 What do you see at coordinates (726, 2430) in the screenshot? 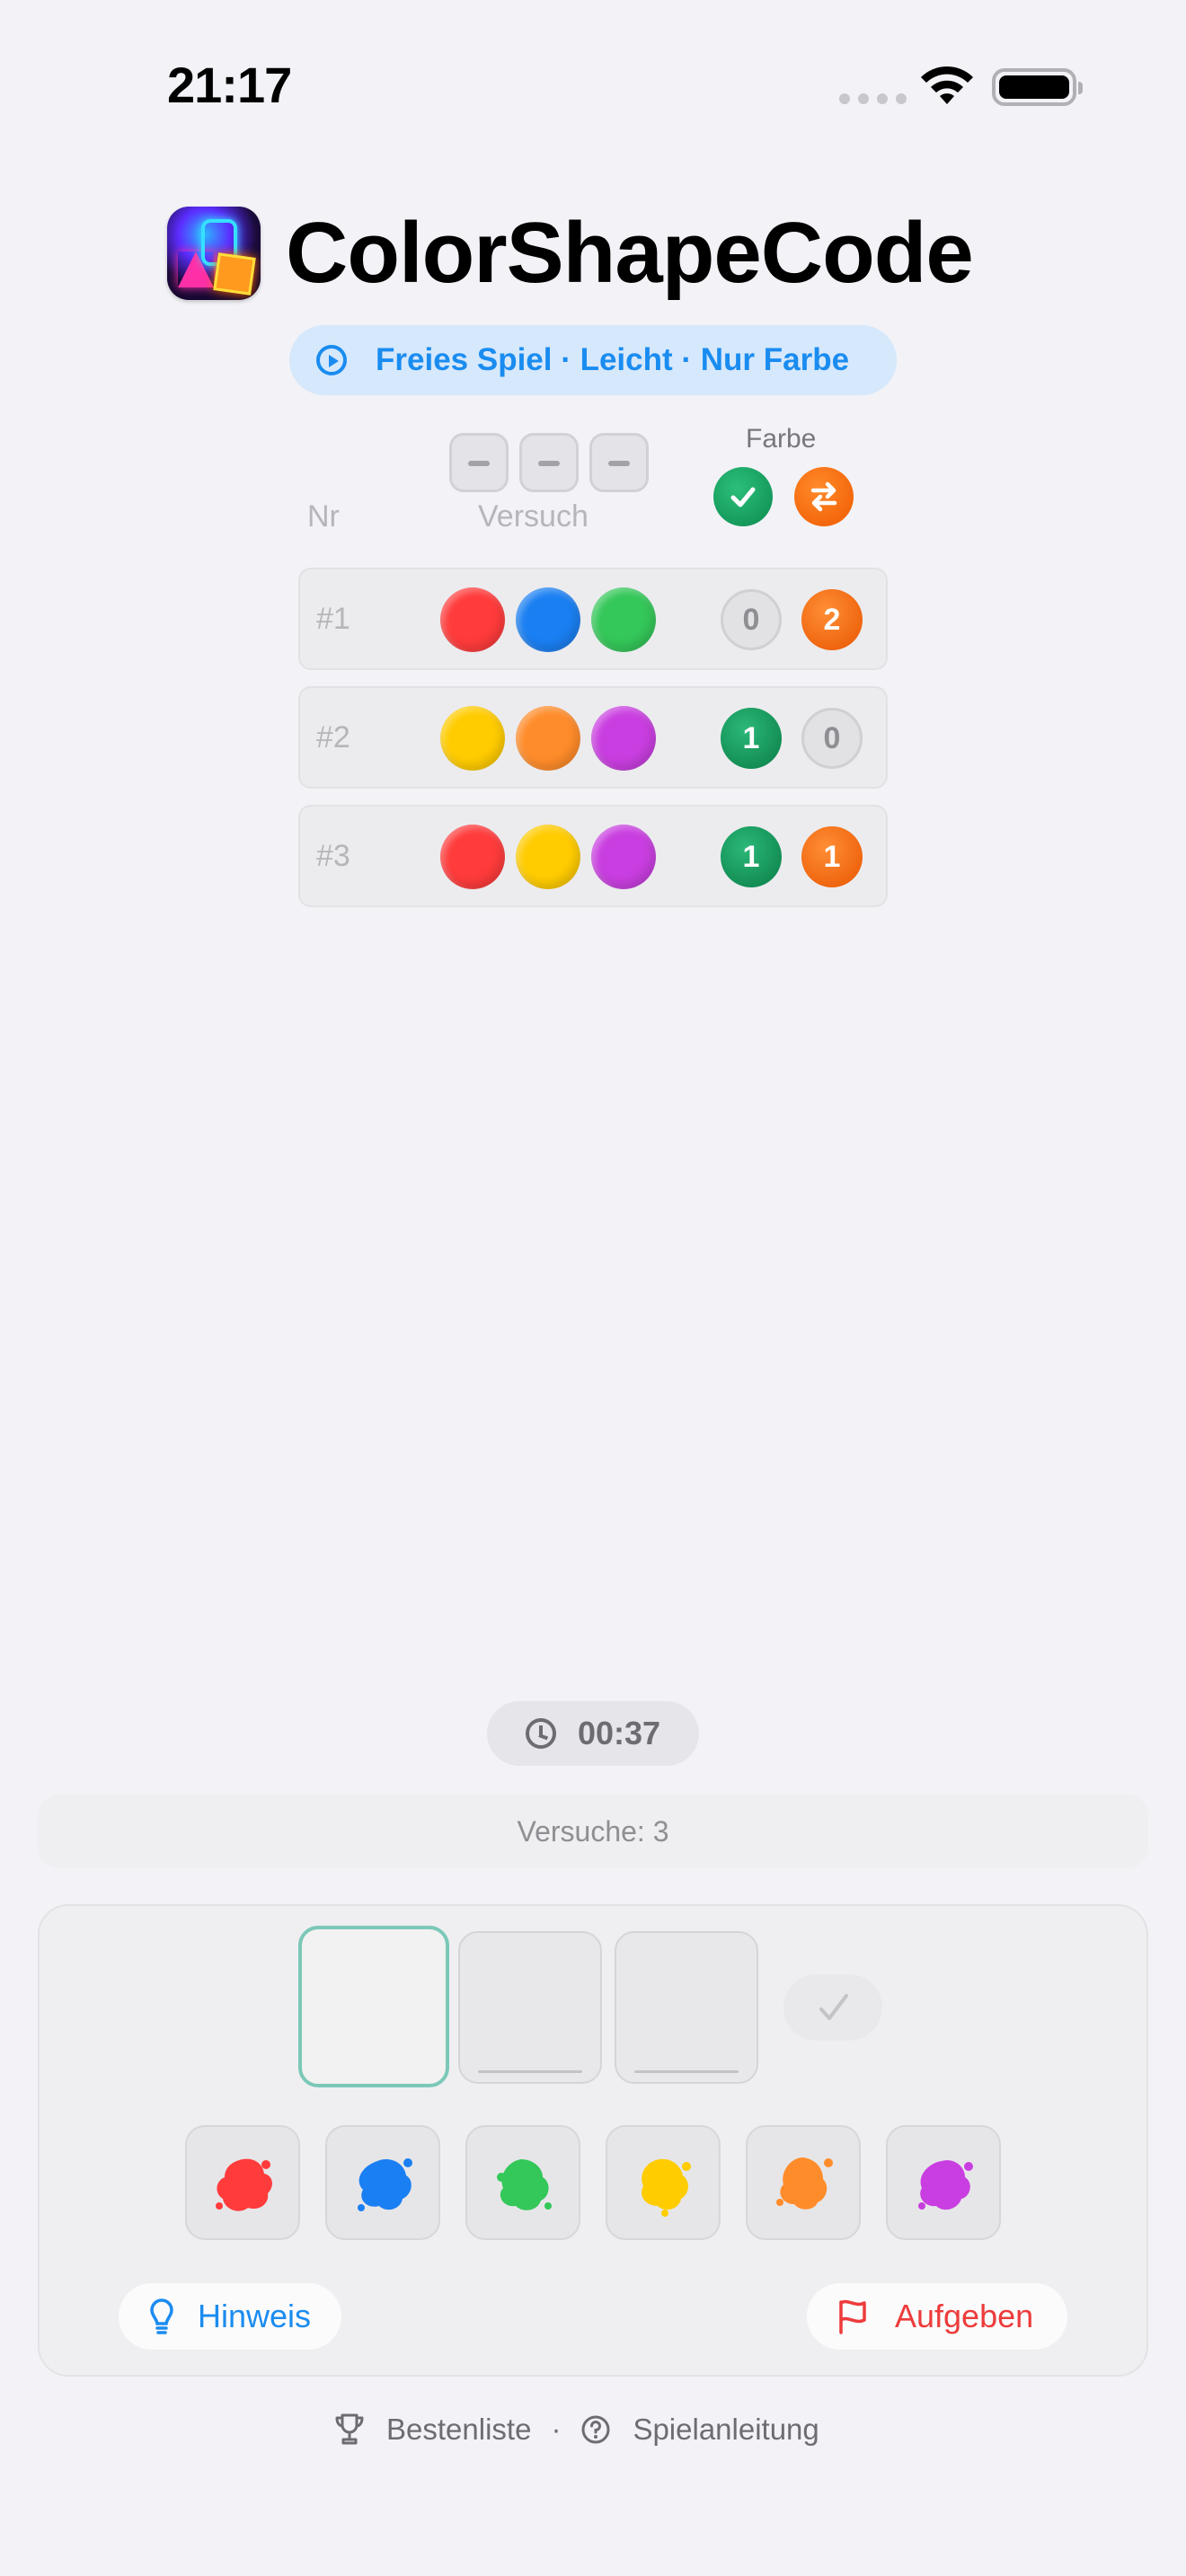
I see `instructions-link: Spielanleitung` at bounding box center [726, 2430].